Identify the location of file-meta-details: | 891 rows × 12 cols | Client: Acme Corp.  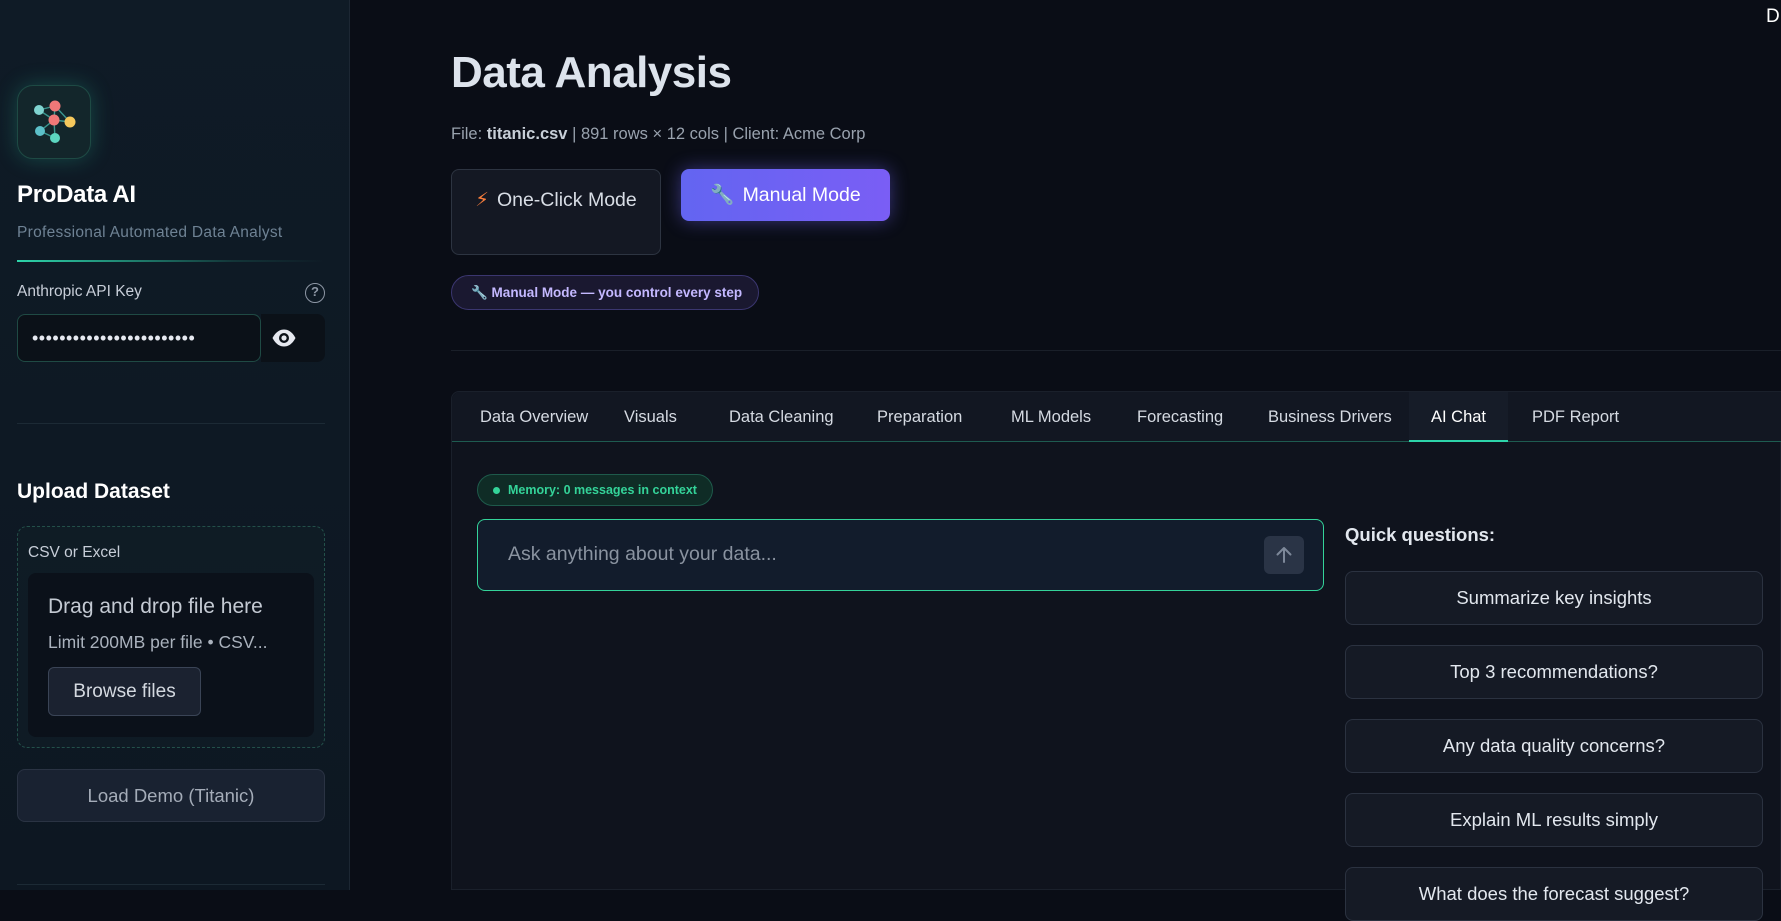
(719, 134).